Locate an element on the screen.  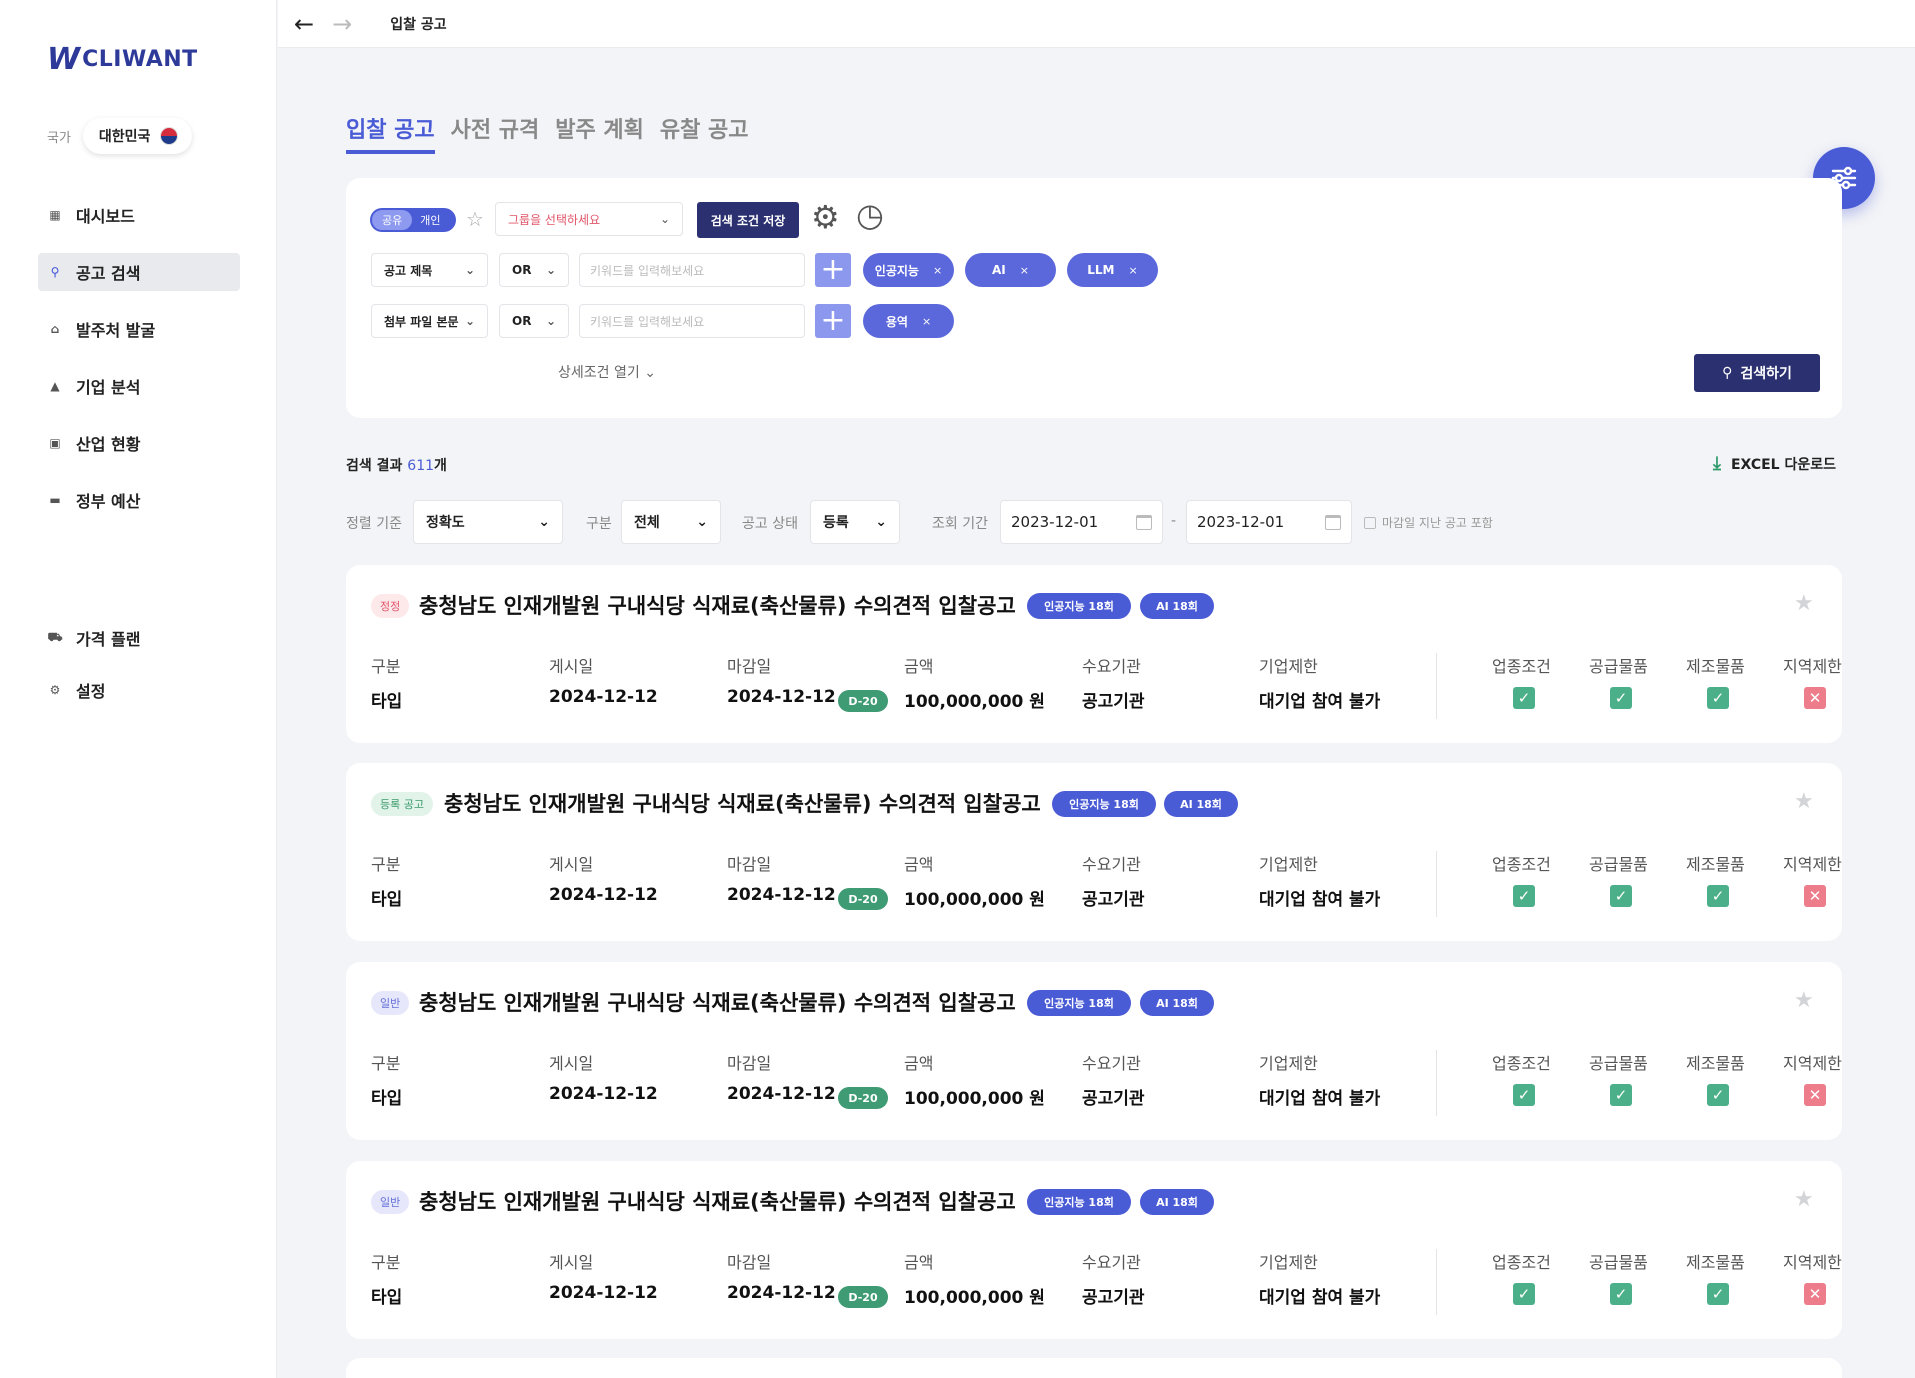
keyword-input-2: 키워드를 입력해보세요 is located at coordinates (692, 321).